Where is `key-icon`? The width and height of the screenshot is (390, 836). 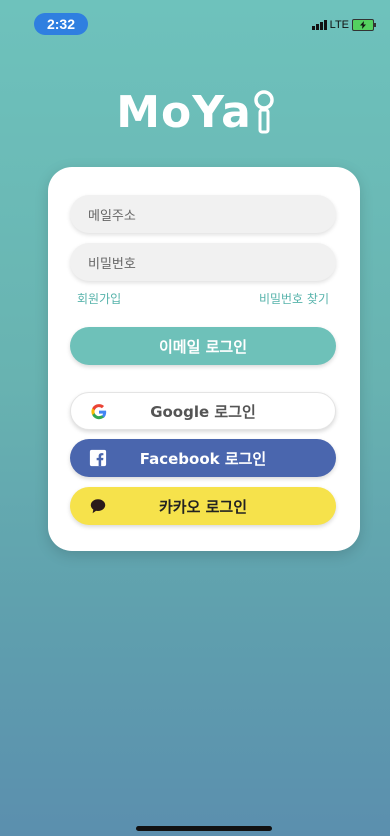
key-icon is located at coordinates (264, 112).